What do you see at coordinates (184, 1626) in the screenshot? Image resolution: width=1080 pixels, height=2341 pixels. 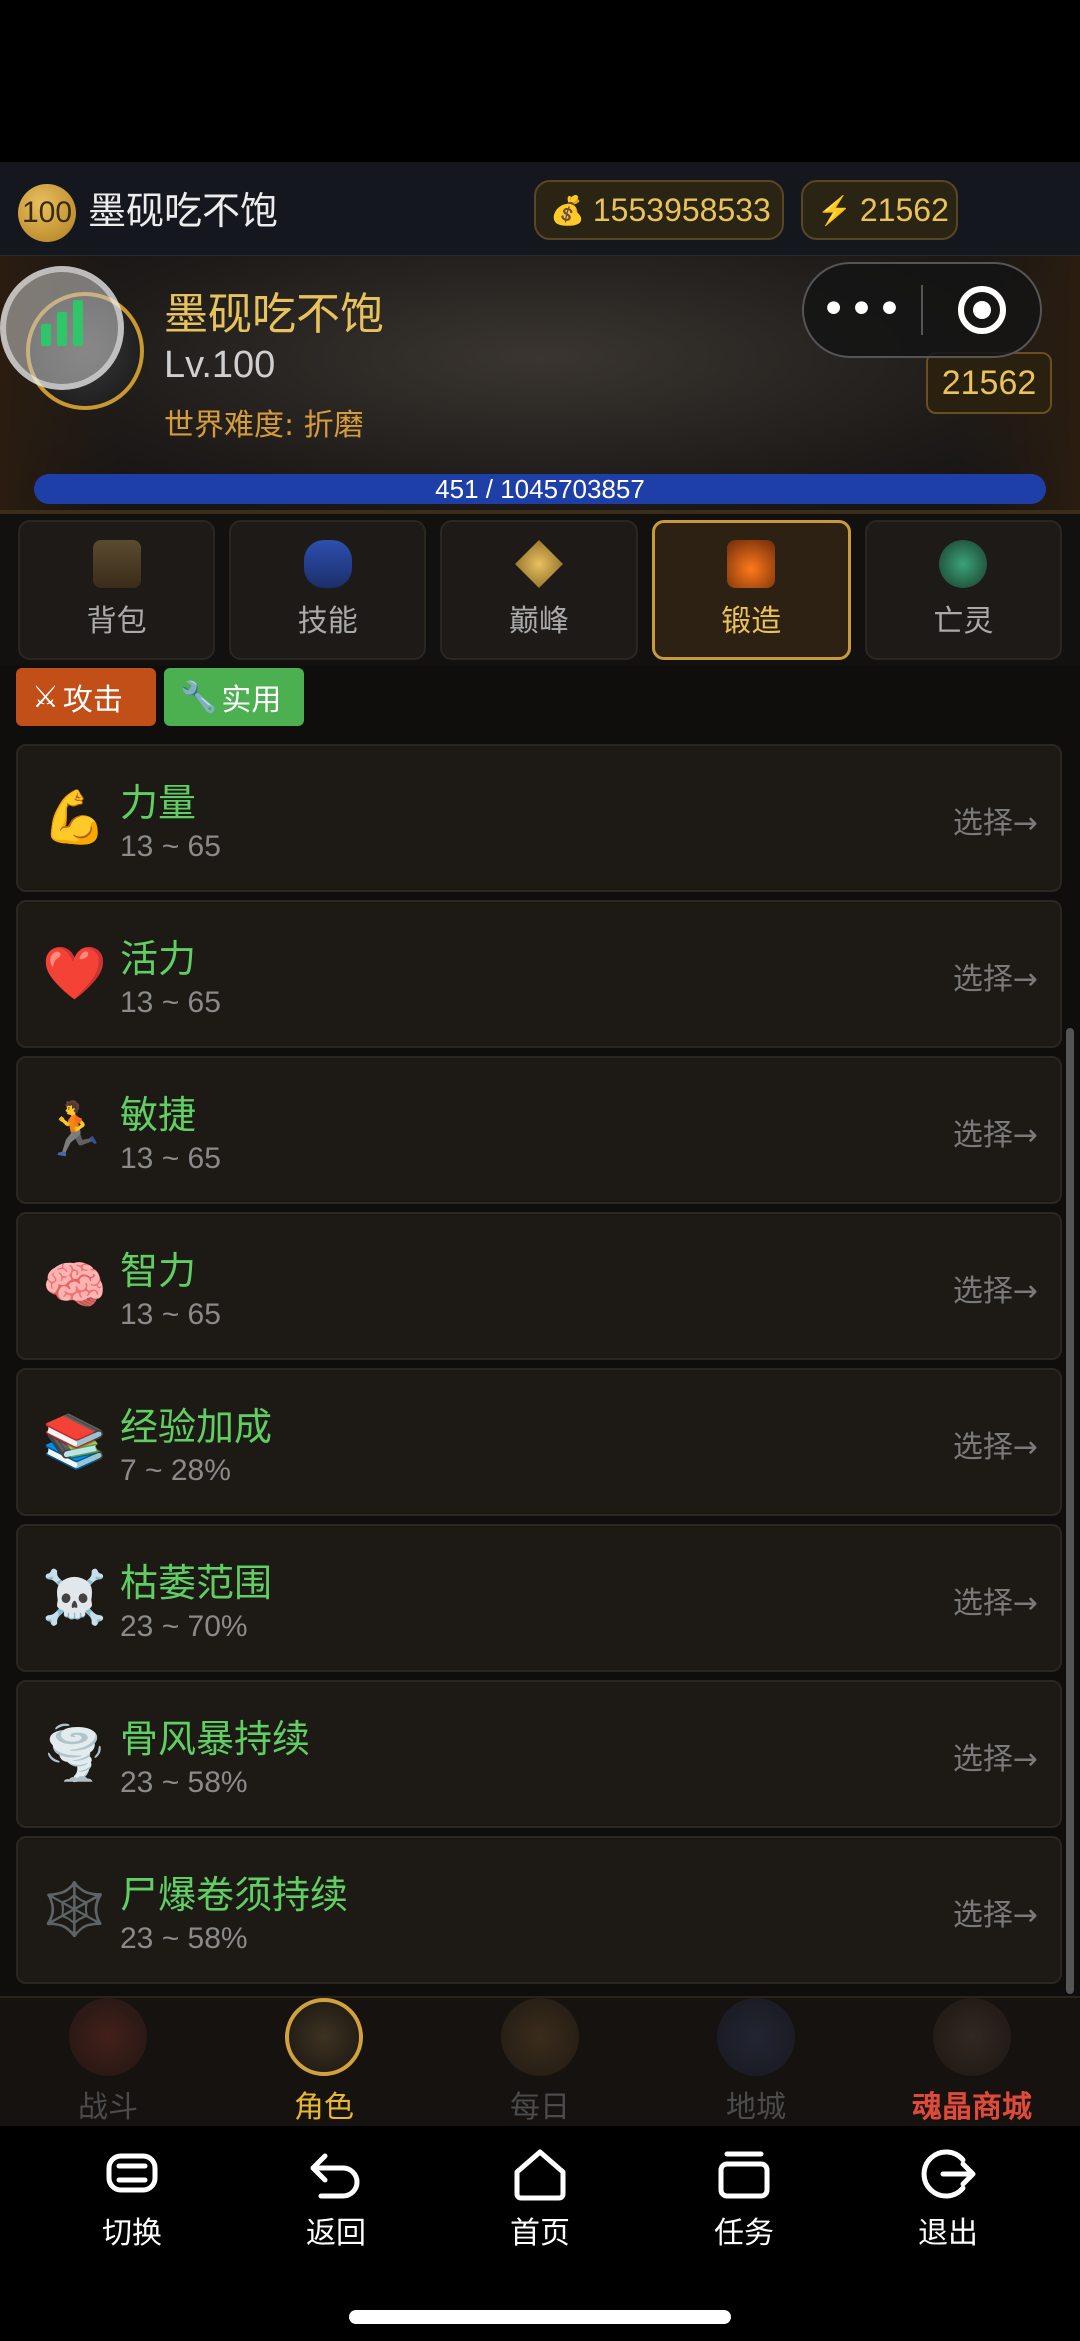 I see `affix-range: 23 ~ 70%` at bounding box center [184, 1626].